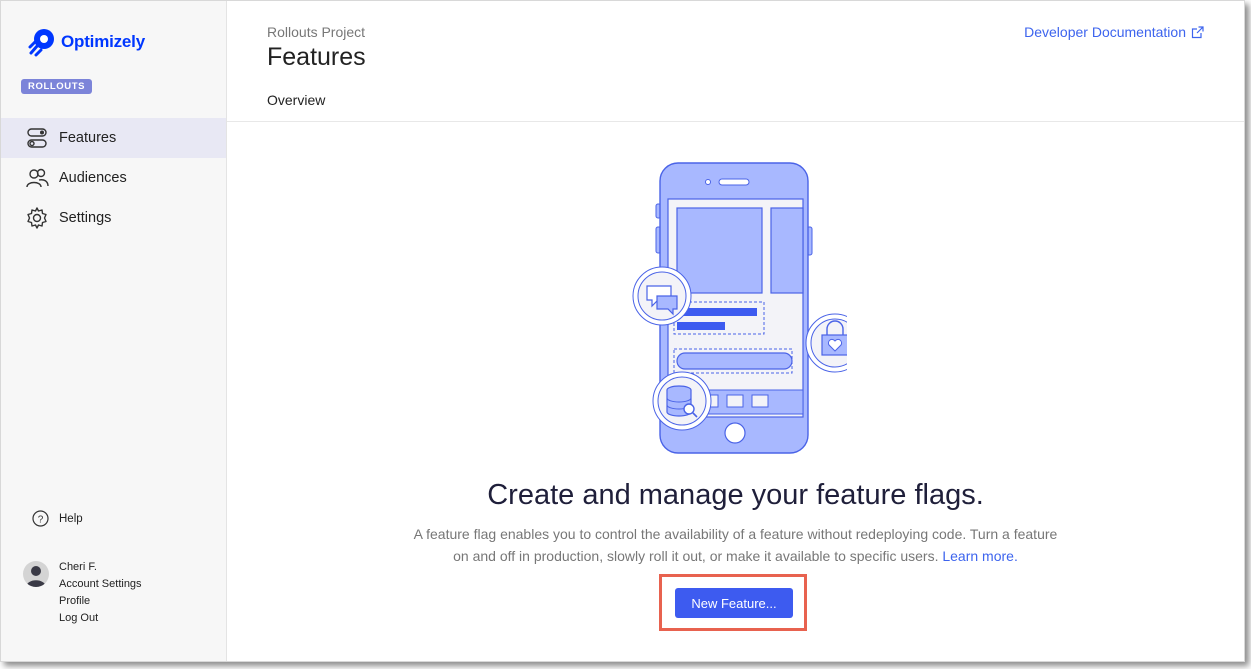 Image resolution: width=1251 pixels, height=669 pixels. I want to click on optimizely-logo: Optimizely, so click(86, 42).